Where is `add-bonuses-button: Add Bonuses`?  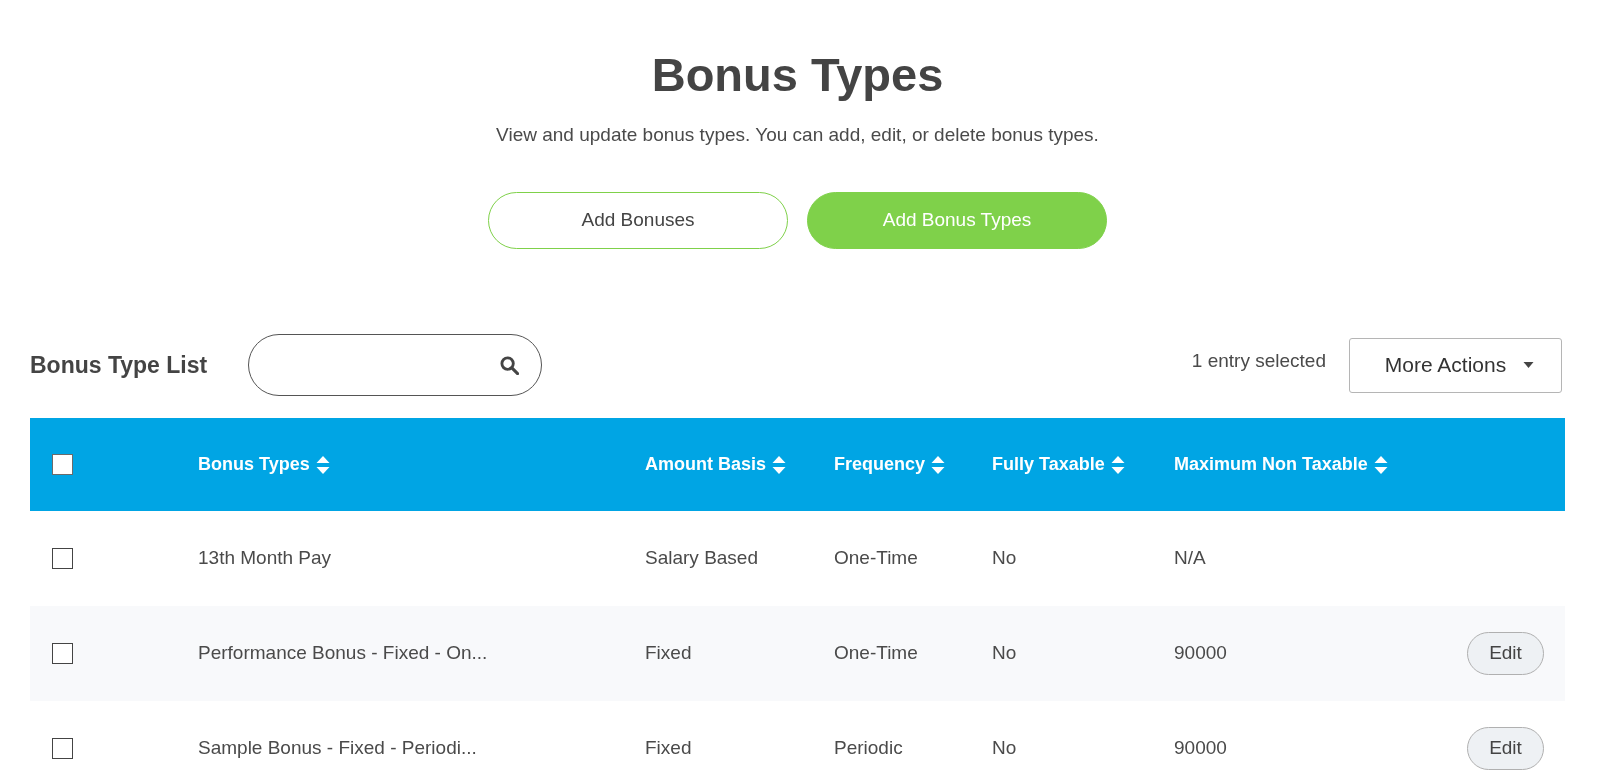 add-bonuses-button: Add Bonuses is located at coordinates (638, 220).